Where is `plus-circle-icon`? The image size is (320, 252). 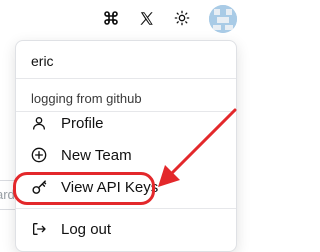
plus-circle-icon is located at coordinates (39, 155).